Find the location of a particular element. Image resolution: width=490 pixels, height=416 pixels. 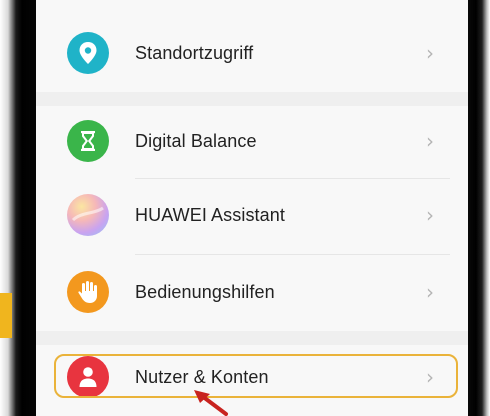

menu-item-label: Digital Balance is located at coordinates (196, 140).